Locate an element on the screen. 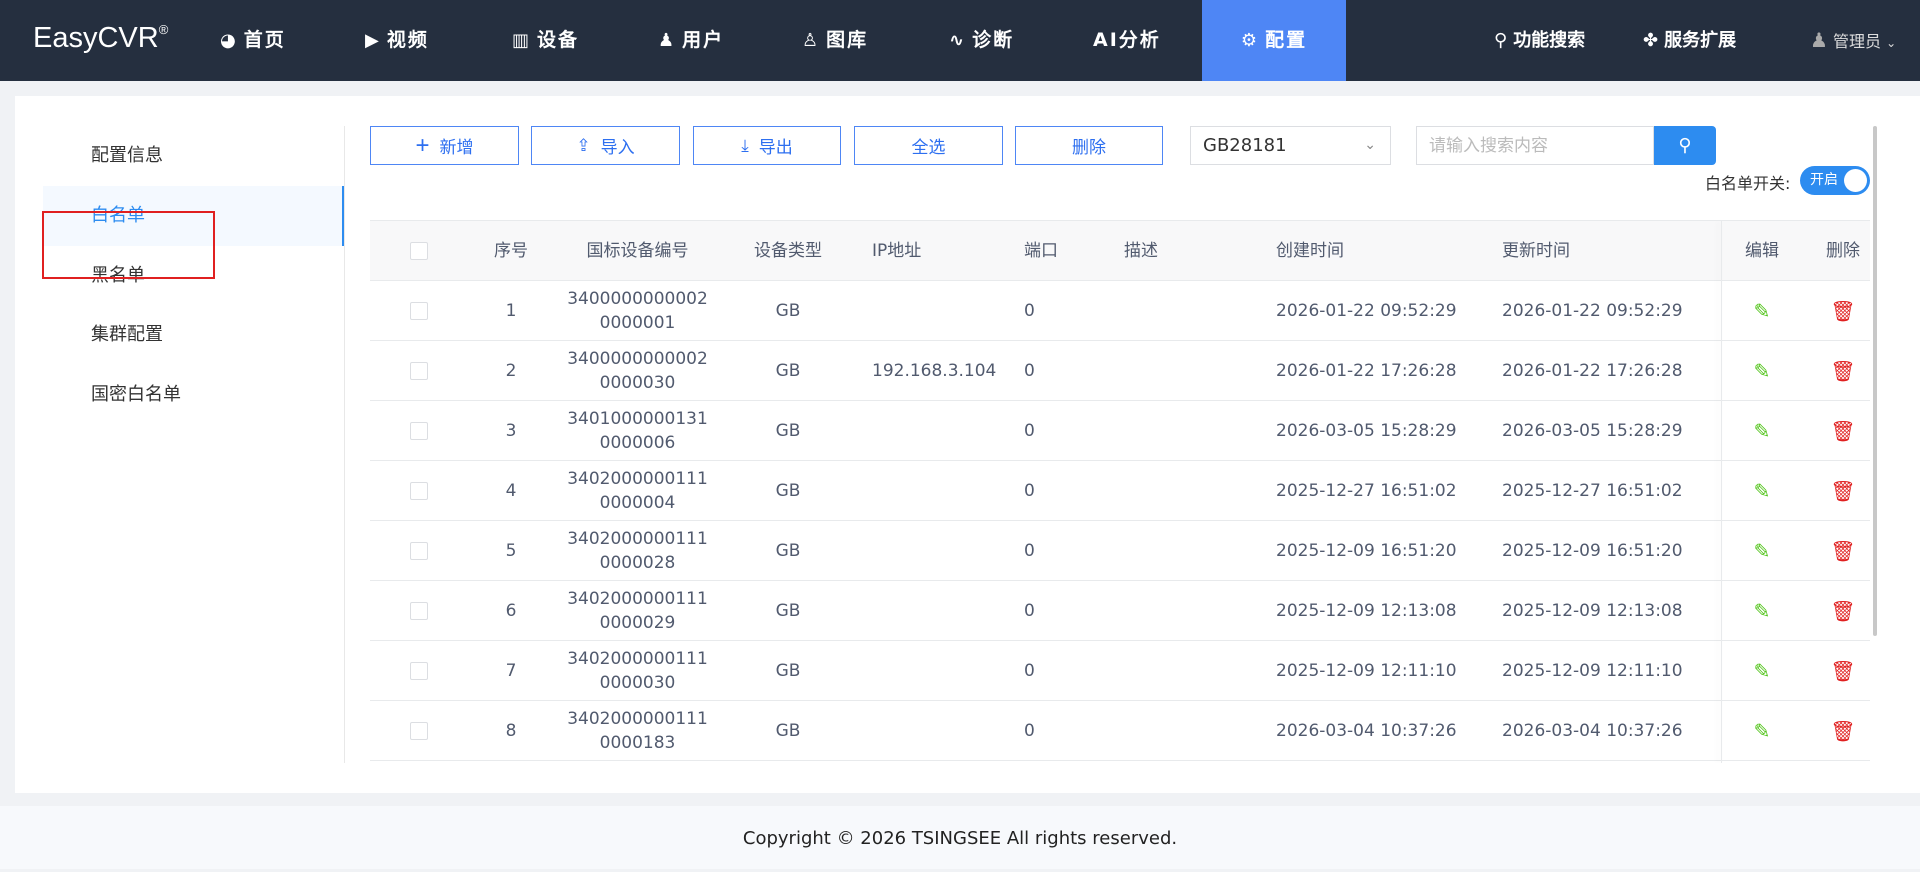 Image resolution: width=1920 pixels, height=872 pixels. device-id-part: 0000004 is located at coordinates (637, 503).